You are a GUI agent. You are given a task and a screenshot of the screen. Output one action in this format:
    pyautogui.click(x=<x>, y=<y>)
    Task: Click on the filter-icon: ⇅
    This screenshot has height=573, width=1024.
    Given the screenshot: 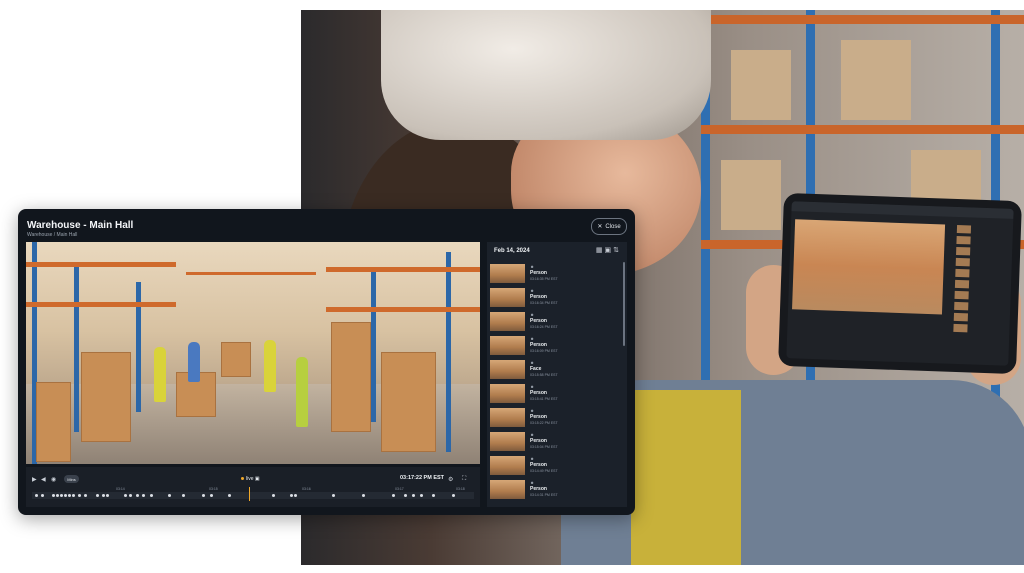 What is the action you would take?
    pyautogui.click(x=617, y=250)
    